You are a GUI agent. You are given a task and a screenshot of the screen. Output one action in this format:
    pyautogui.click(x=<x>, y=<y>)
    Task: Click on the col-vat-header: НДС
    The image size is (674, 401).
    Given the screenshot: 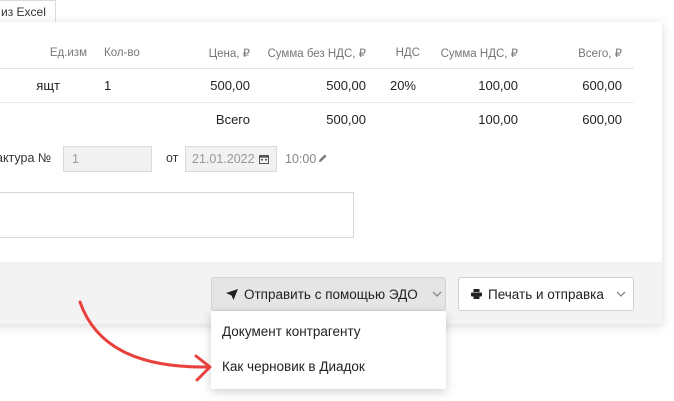 What is the action you would take?
    pyautogui.click(x=394, y=53)
    